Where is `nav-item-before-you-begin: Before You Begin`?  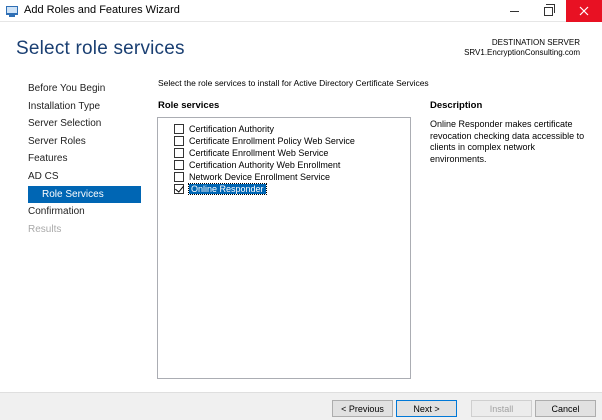 nav-item-before-you-begin: Before You Begin is located at coordinates (84, 89).